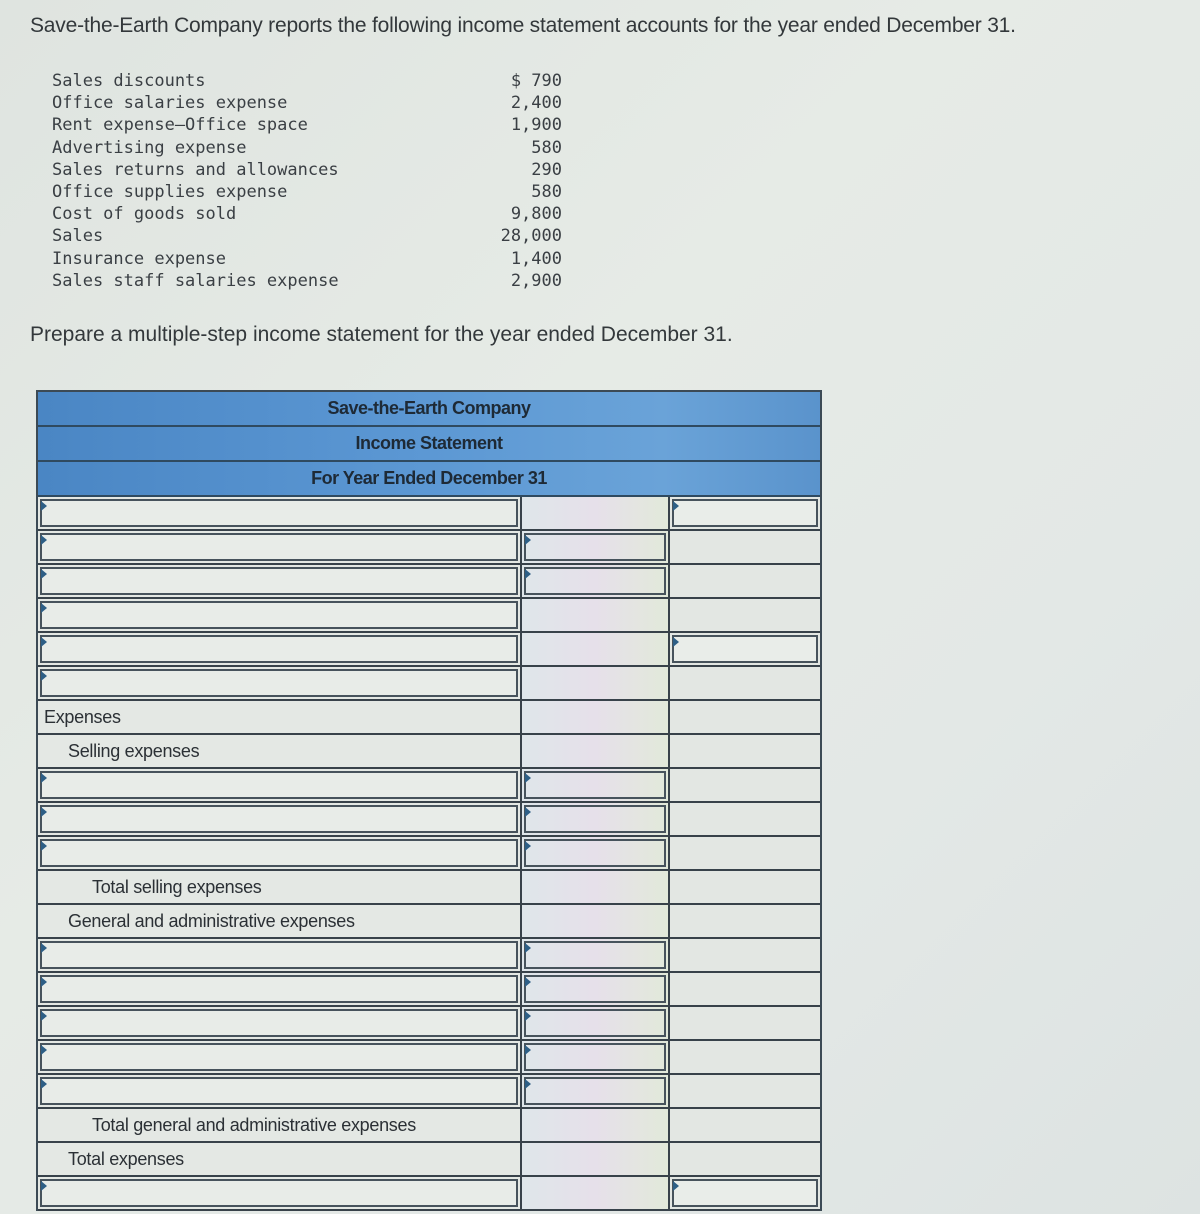 This screenshot has width=1200, height=1214. Describe the element at coordinates (536, 125) in the screenshot. I see `account-amount: 1,900` at that location.